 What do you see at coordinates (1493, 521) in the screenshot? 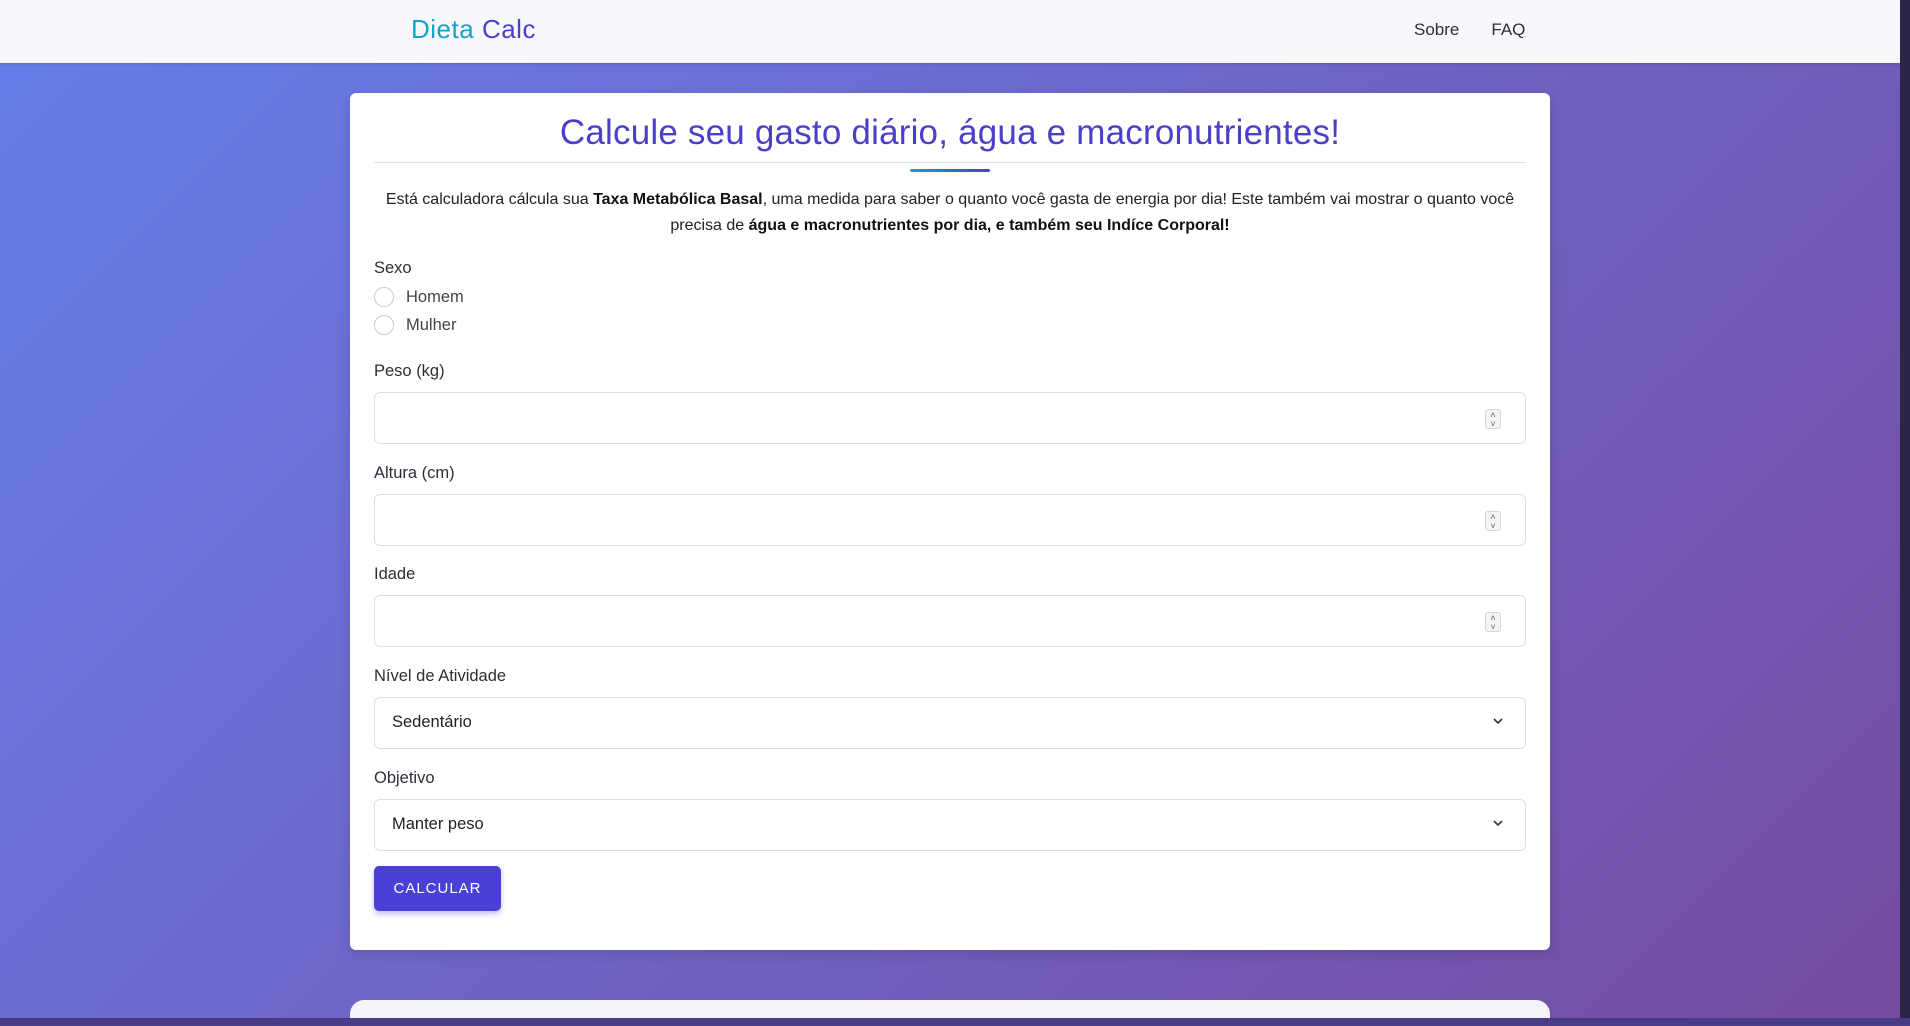
I see `altura-spinner-icon: ˄ ˅` at bounding box center [1493, 521].